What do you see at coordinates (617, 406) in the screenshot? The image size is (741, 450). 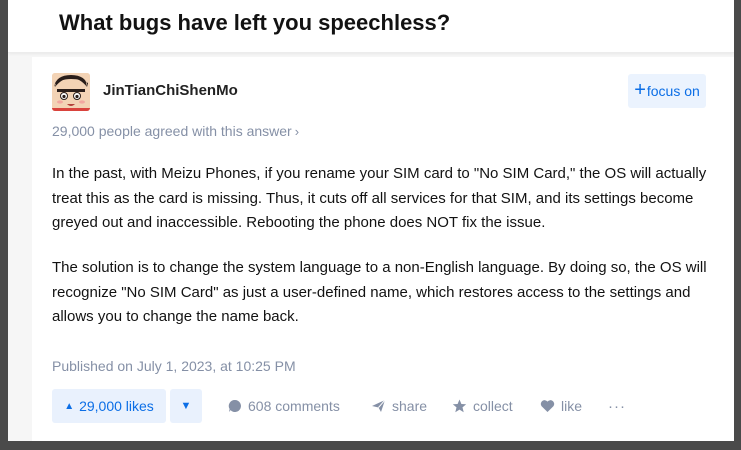 I see `more-options-icon: ···` at bounding box center [617, 406].